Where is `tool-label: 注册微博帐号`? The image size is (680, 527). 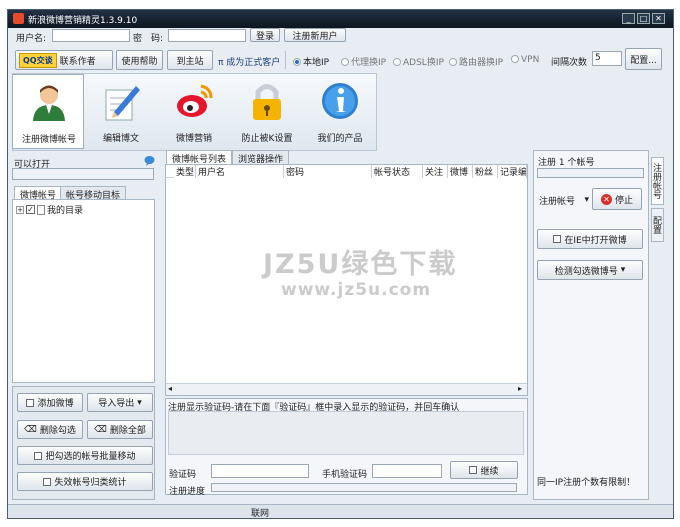 tool-label: 注册微博帐号 is located at coordinates (48, 140).